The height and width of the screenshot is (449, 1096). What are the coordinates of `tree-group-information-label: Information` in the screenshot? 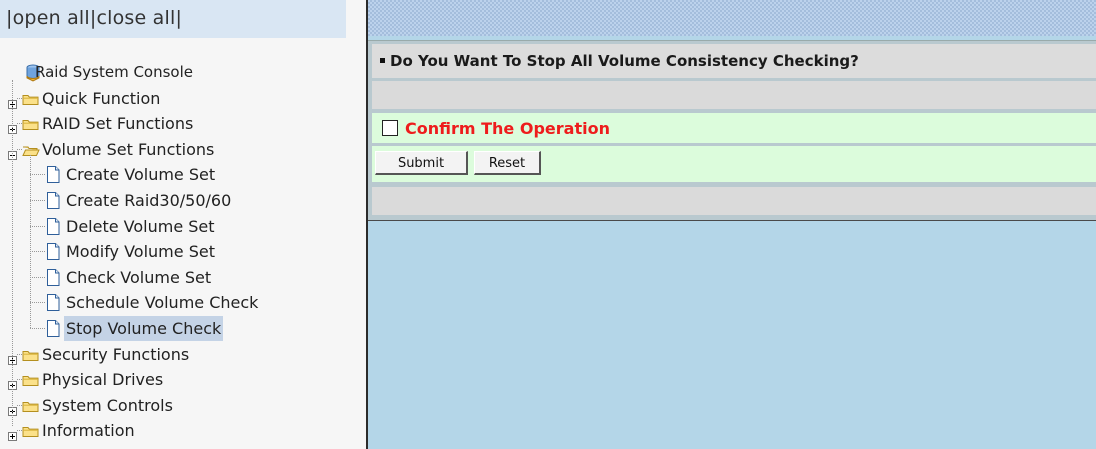 It's located at (88, 431).